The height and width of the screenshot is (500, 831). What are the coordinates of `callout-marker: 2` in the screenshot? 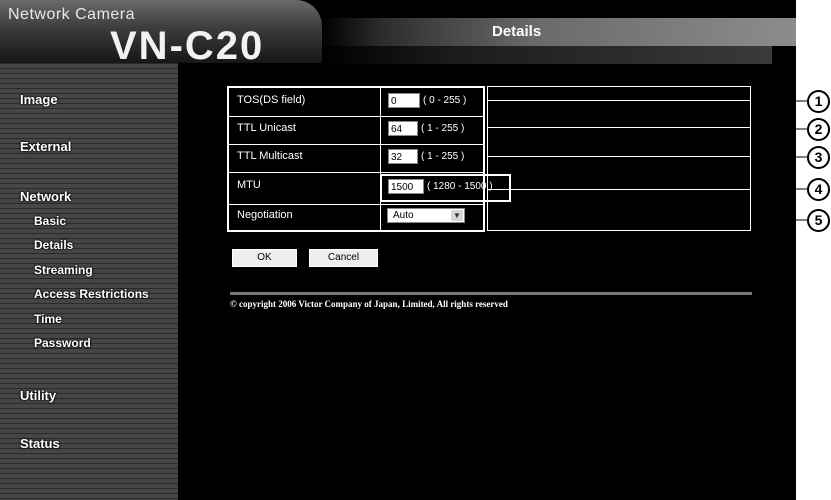 It's located at (818, 129).